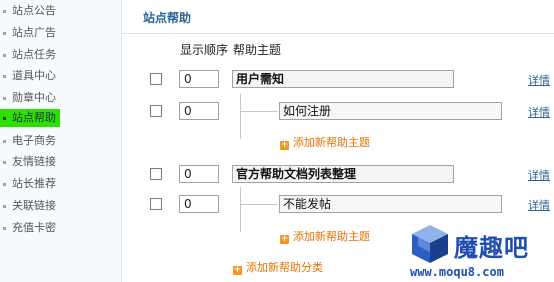 This screenshot has width=554, height=282. I want to click on sidebar-item-medals: 勋章中心, so click(28, 98).